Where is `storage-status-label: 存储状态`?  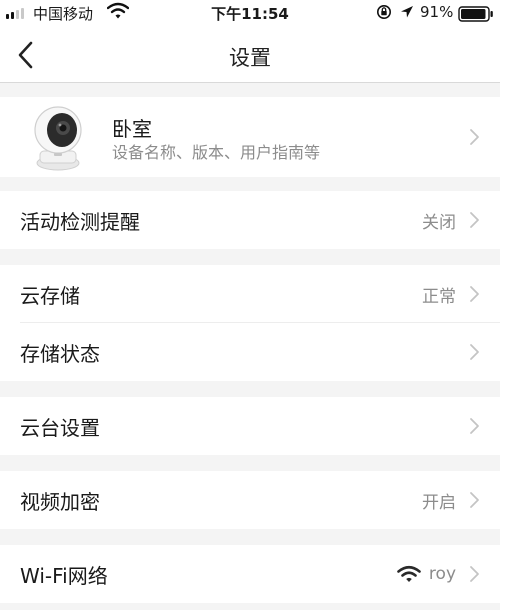
storage-status-label: 存储状态 is located at coordinates (60, 353).